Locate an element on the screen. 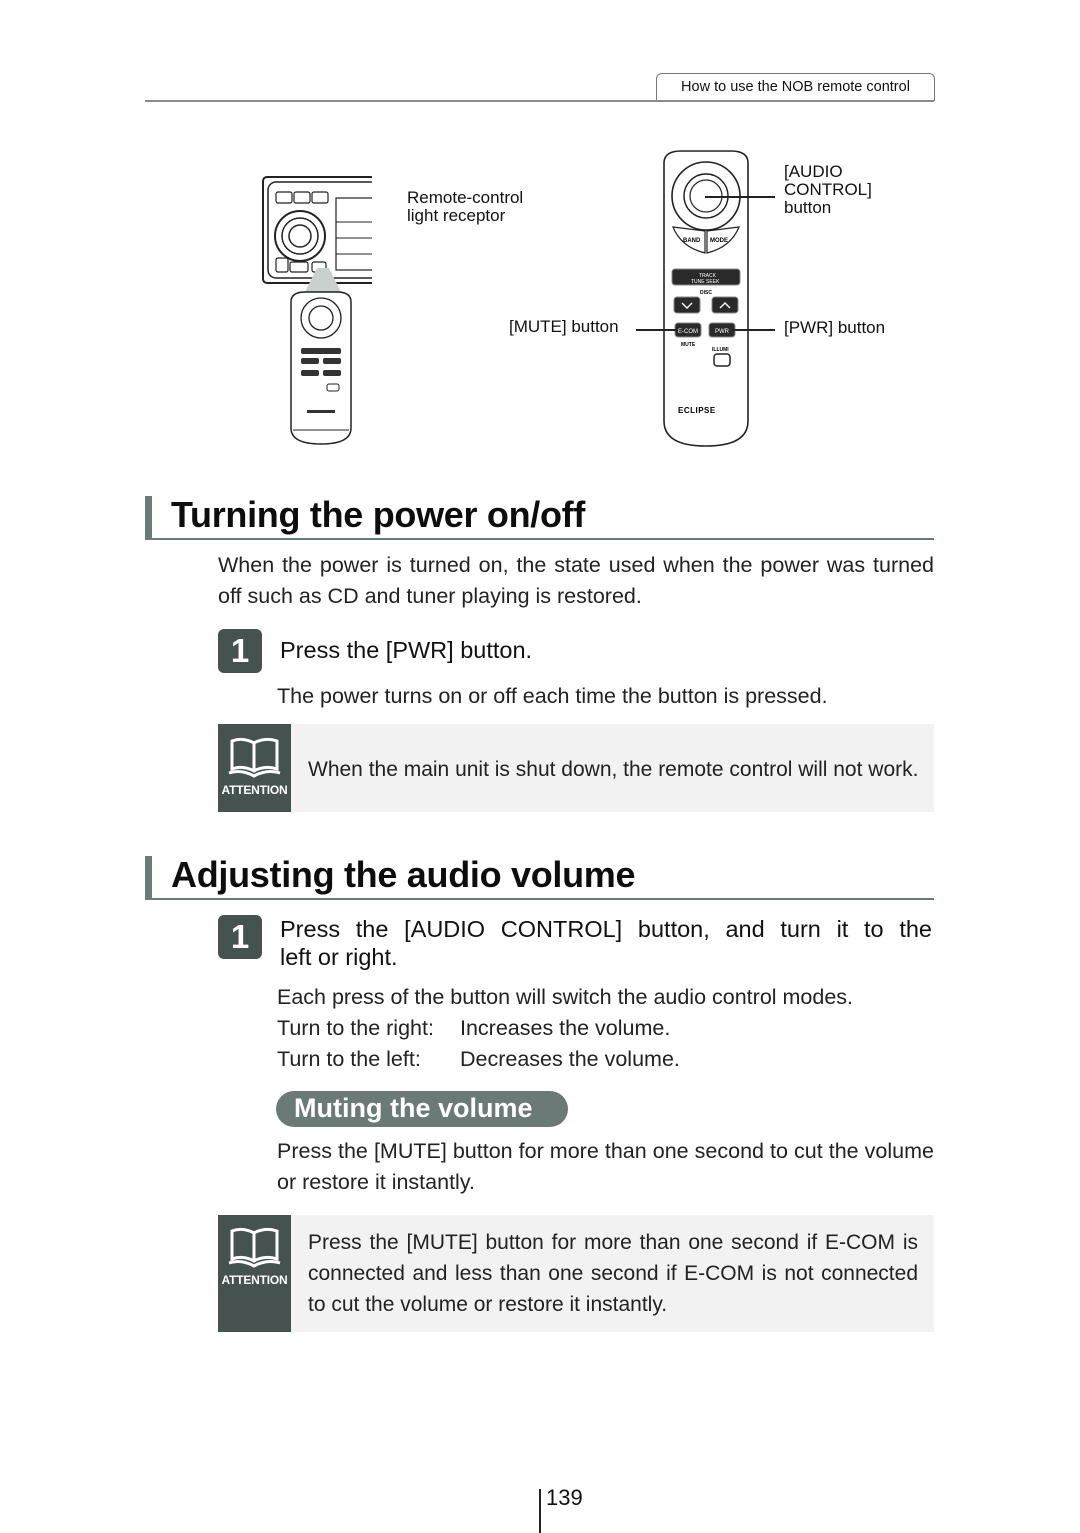  subsection-heading-muting: Muting the volume is located at coordinates (422, 1109).